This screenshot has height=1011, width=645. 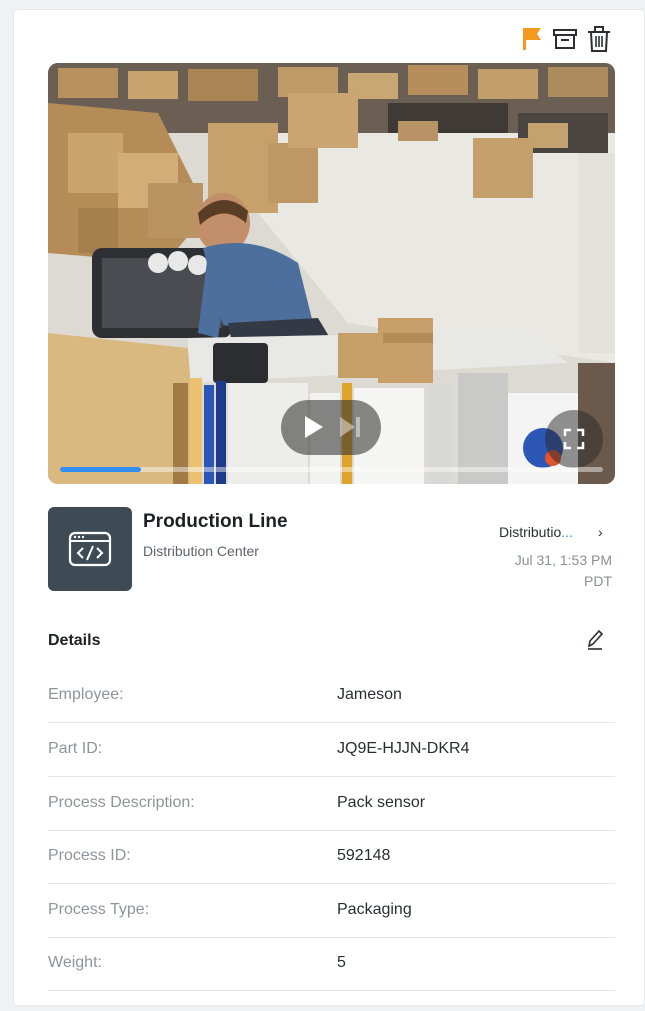 What do you see at coordinates (201, 551) in the screenshot?
I see `camera-site: Distribution Center` at bounding box center [201, 551].